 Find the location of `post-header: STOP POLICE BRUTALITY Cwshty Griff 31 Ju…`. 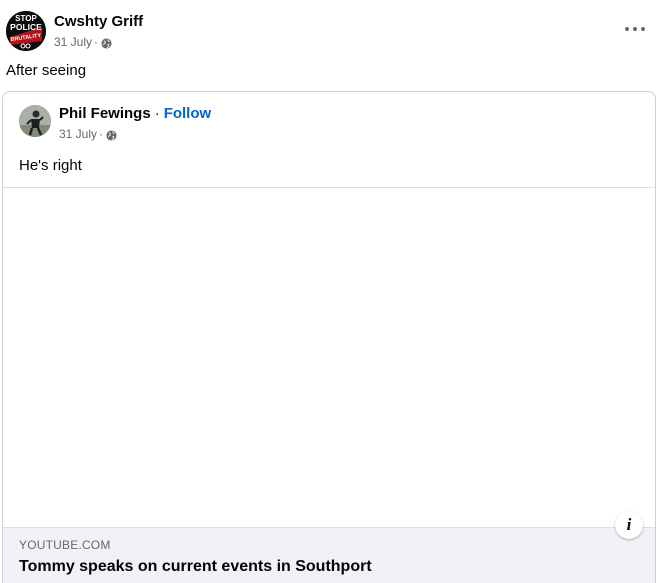

post-header: STOP POLICE BRUTALITY Cwshty Griff 31 Ju… is located at coordinates (74, 31).